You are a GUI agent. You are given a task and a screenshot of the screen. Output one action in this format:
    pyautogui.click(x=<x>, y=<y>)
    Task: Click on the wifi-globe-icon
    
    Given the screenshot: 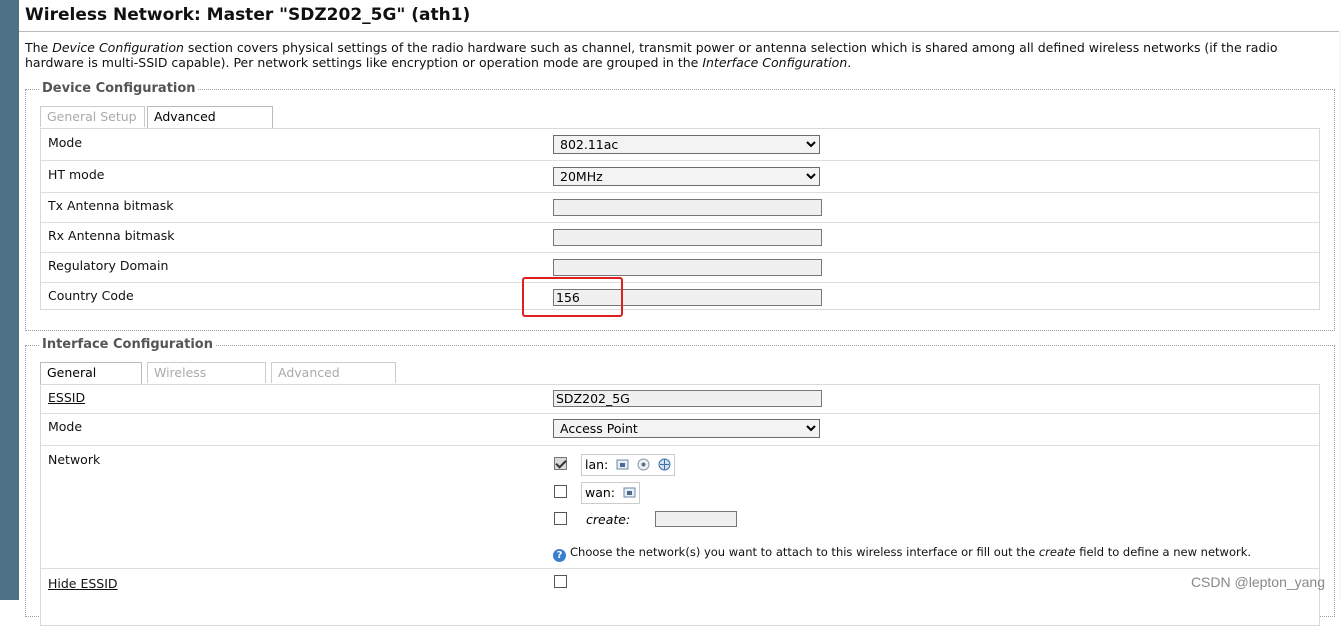 What is the action you would take?
    pyautogui.click(x=664, y=464)
    